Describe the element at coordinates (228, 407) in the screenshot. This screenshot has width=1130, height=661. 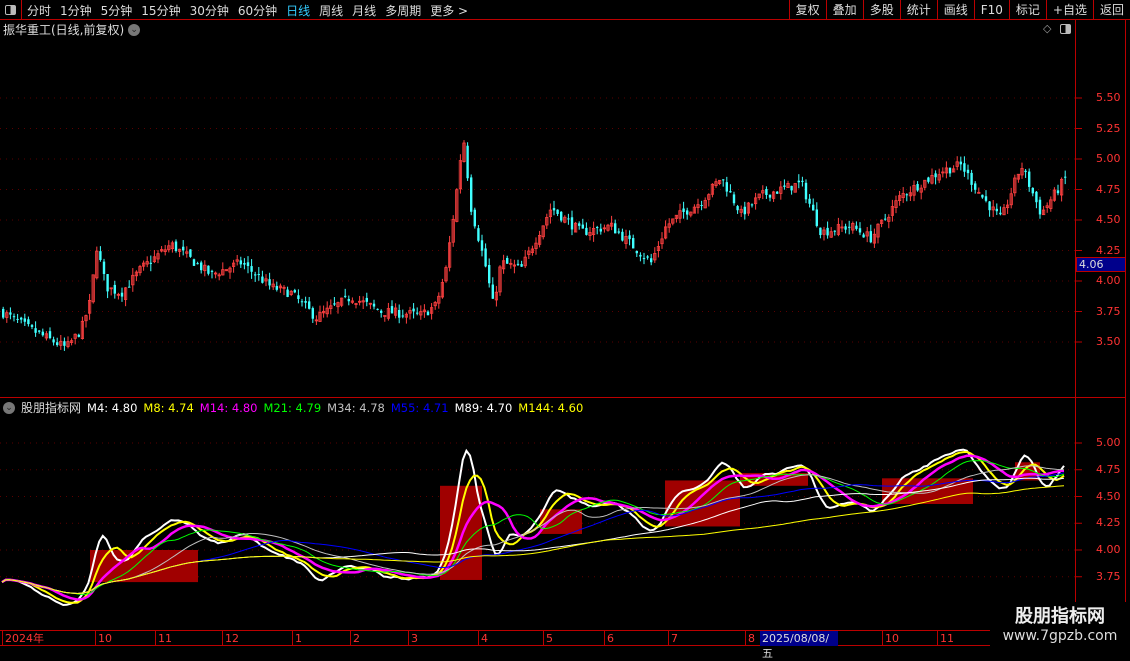
I see `ma-value: M14: 4.80` at that location.